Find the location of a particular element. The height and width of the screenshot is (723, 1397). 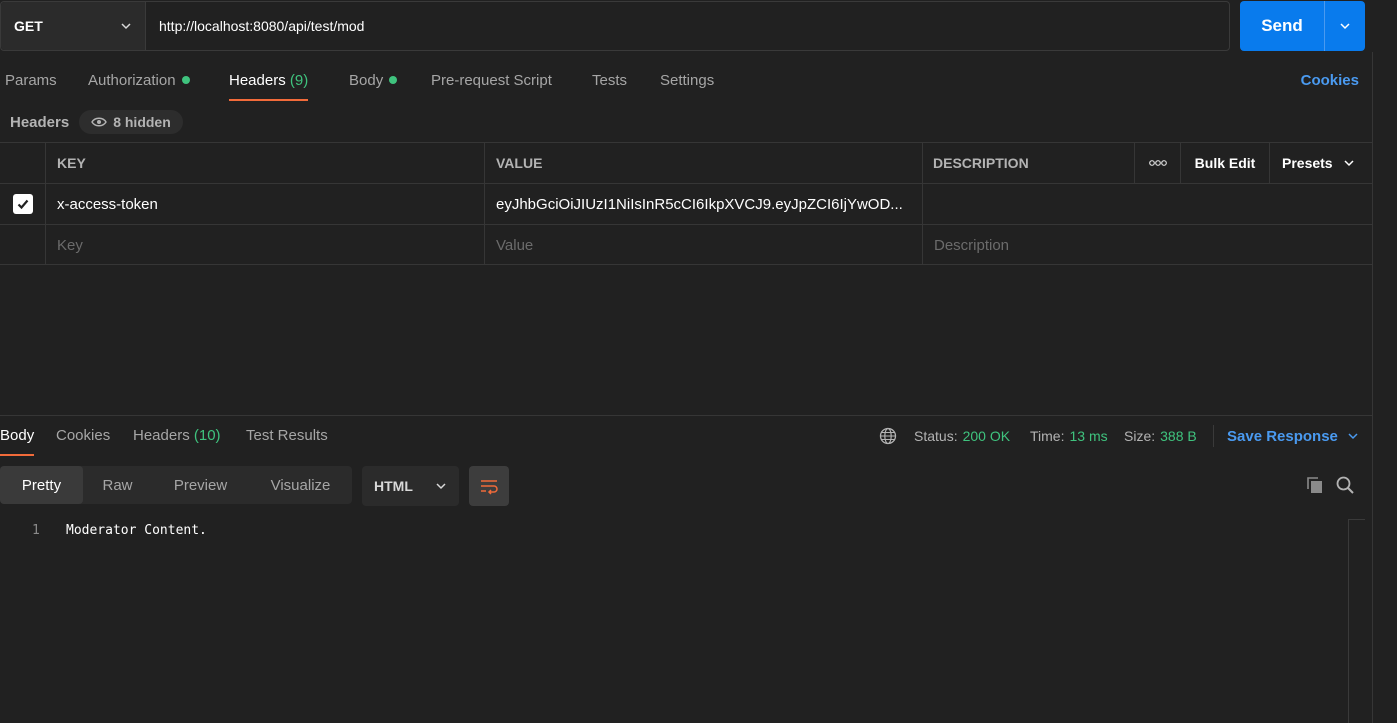

view-visualize-button: Visualize is located at coordinates (300, 485).